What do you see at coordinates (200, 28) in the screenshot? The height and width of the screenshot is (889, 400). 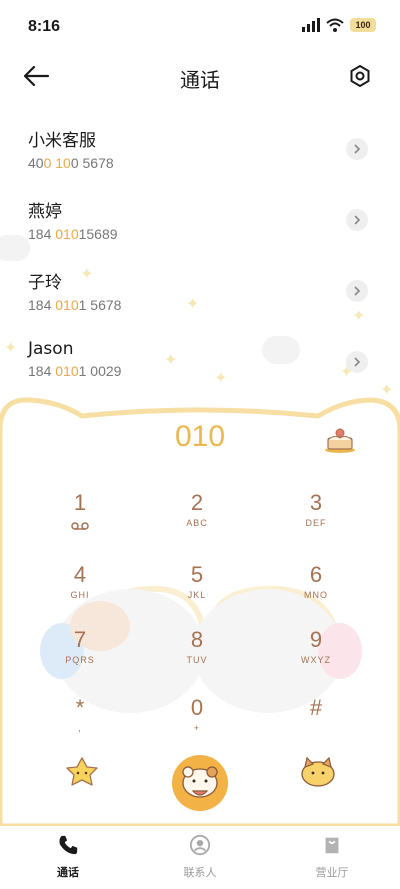 I see `status-bar: 8:16 100` at bounding box center [200, 28].